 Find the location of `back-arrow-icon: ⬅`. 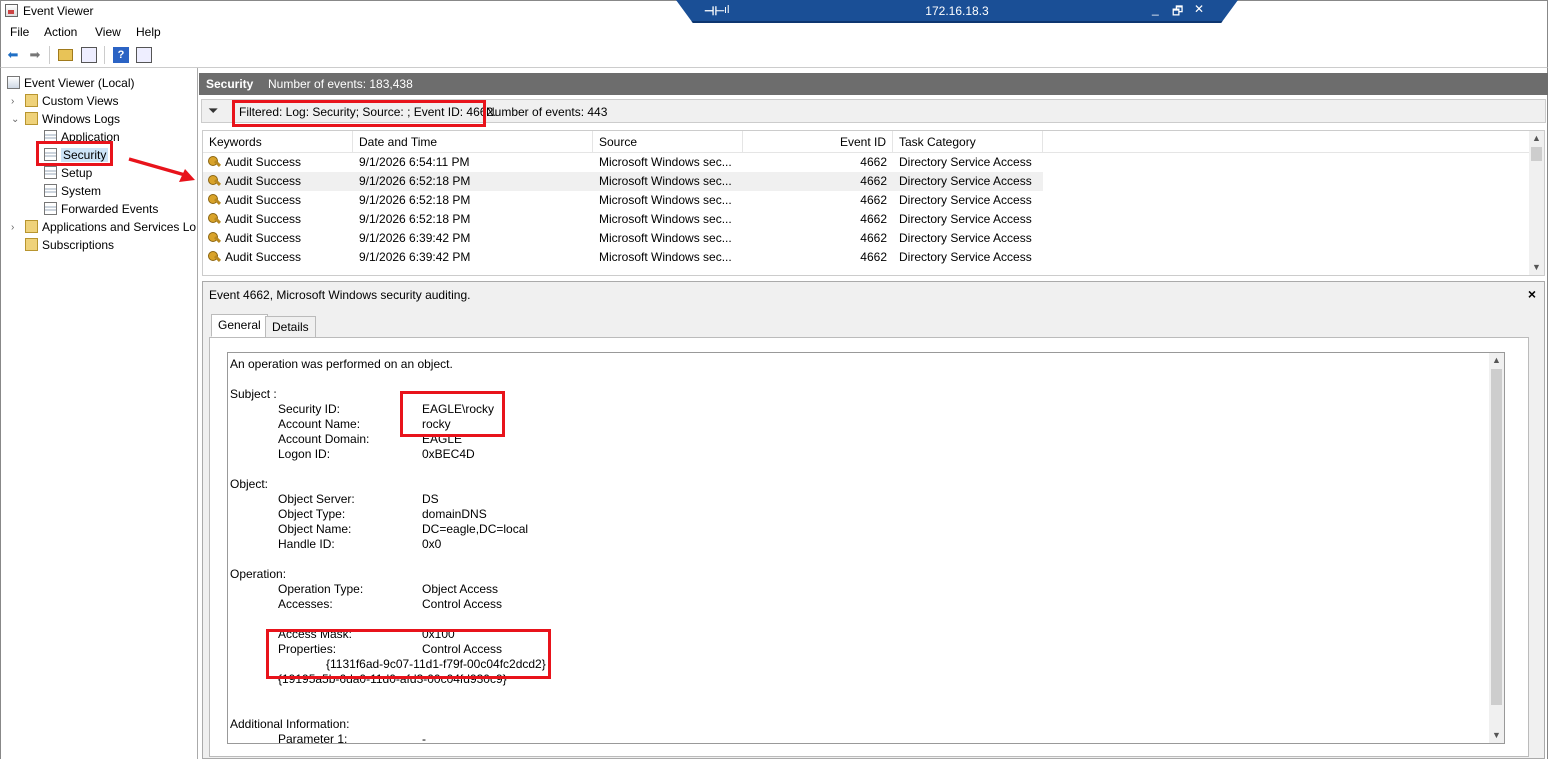

back-arrow-icon: ⬅ is located at coordinates (13, 55).